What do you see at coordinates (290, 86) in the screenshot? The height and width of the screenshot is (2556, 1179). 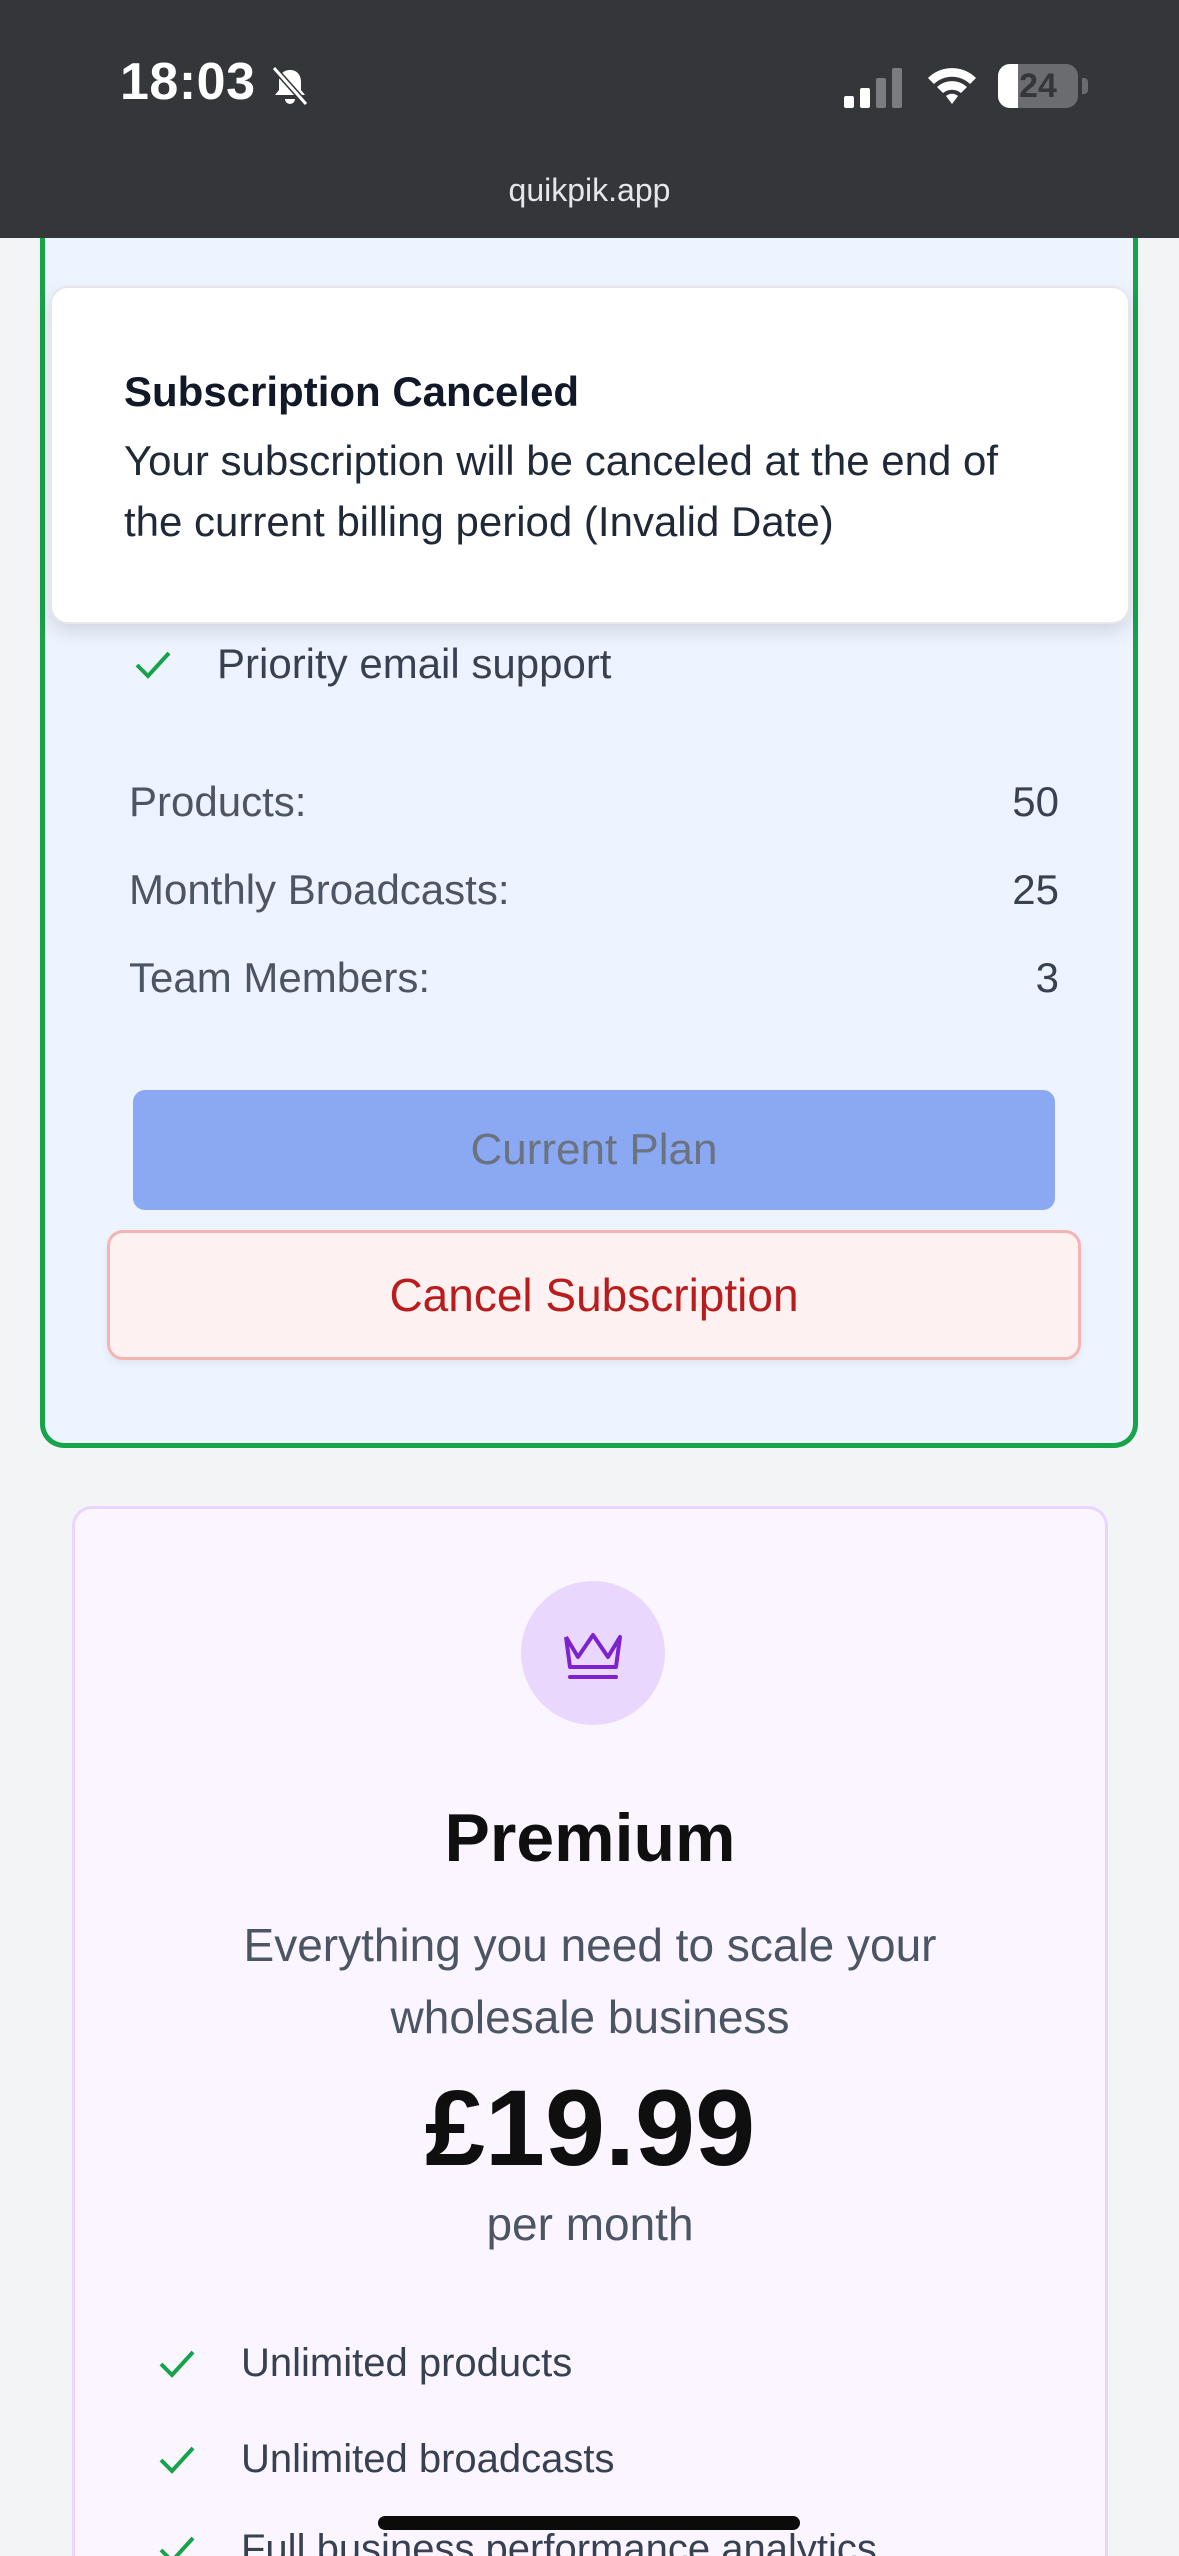 I see `bell-muted-icon` at bounding box center [290, 86].